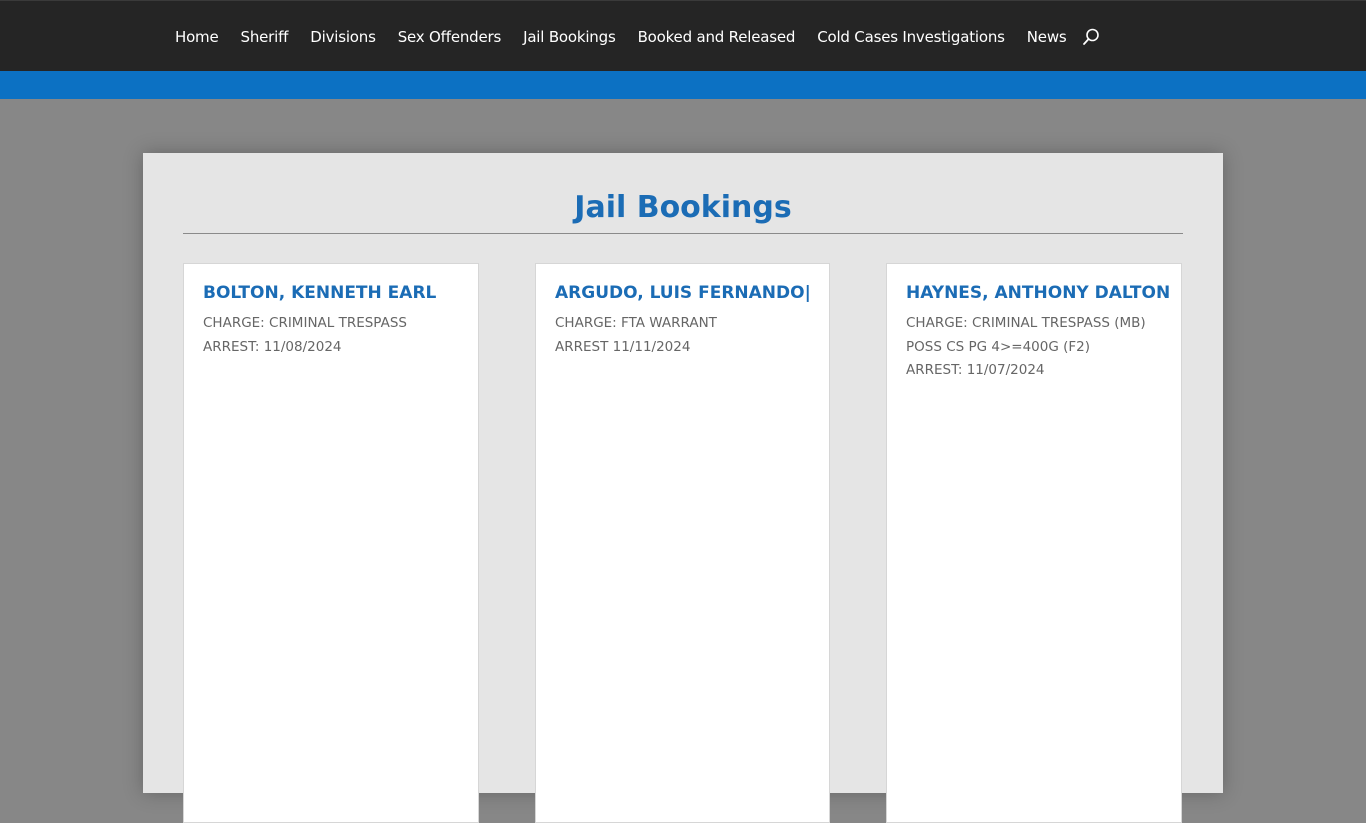 The width and height of the screenshot is (1366, 823). What do you see at coordinates (331, 293) in the screenshot?
I see `inmate-name: BOLTON, KENNETH EARL` at bounding box center [331, 293].